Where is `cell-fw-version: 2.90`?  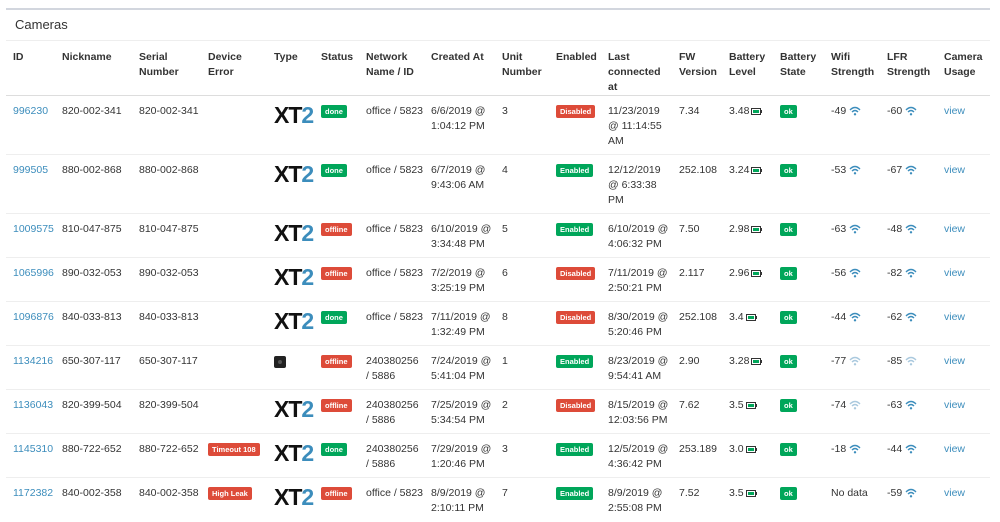
cell-fw-version: 2.90 is located at coordinates (697, 367).